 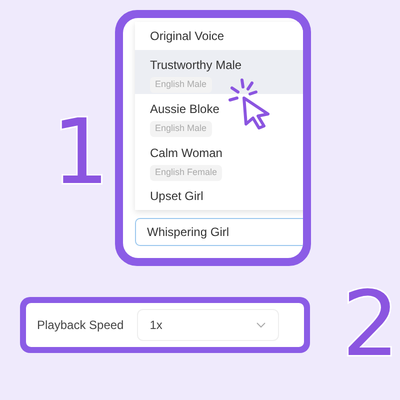 What do you see at coordinates (207, 325) in the screenshot?
I see `speed-select: 1x` at bounding box center [207, 325].